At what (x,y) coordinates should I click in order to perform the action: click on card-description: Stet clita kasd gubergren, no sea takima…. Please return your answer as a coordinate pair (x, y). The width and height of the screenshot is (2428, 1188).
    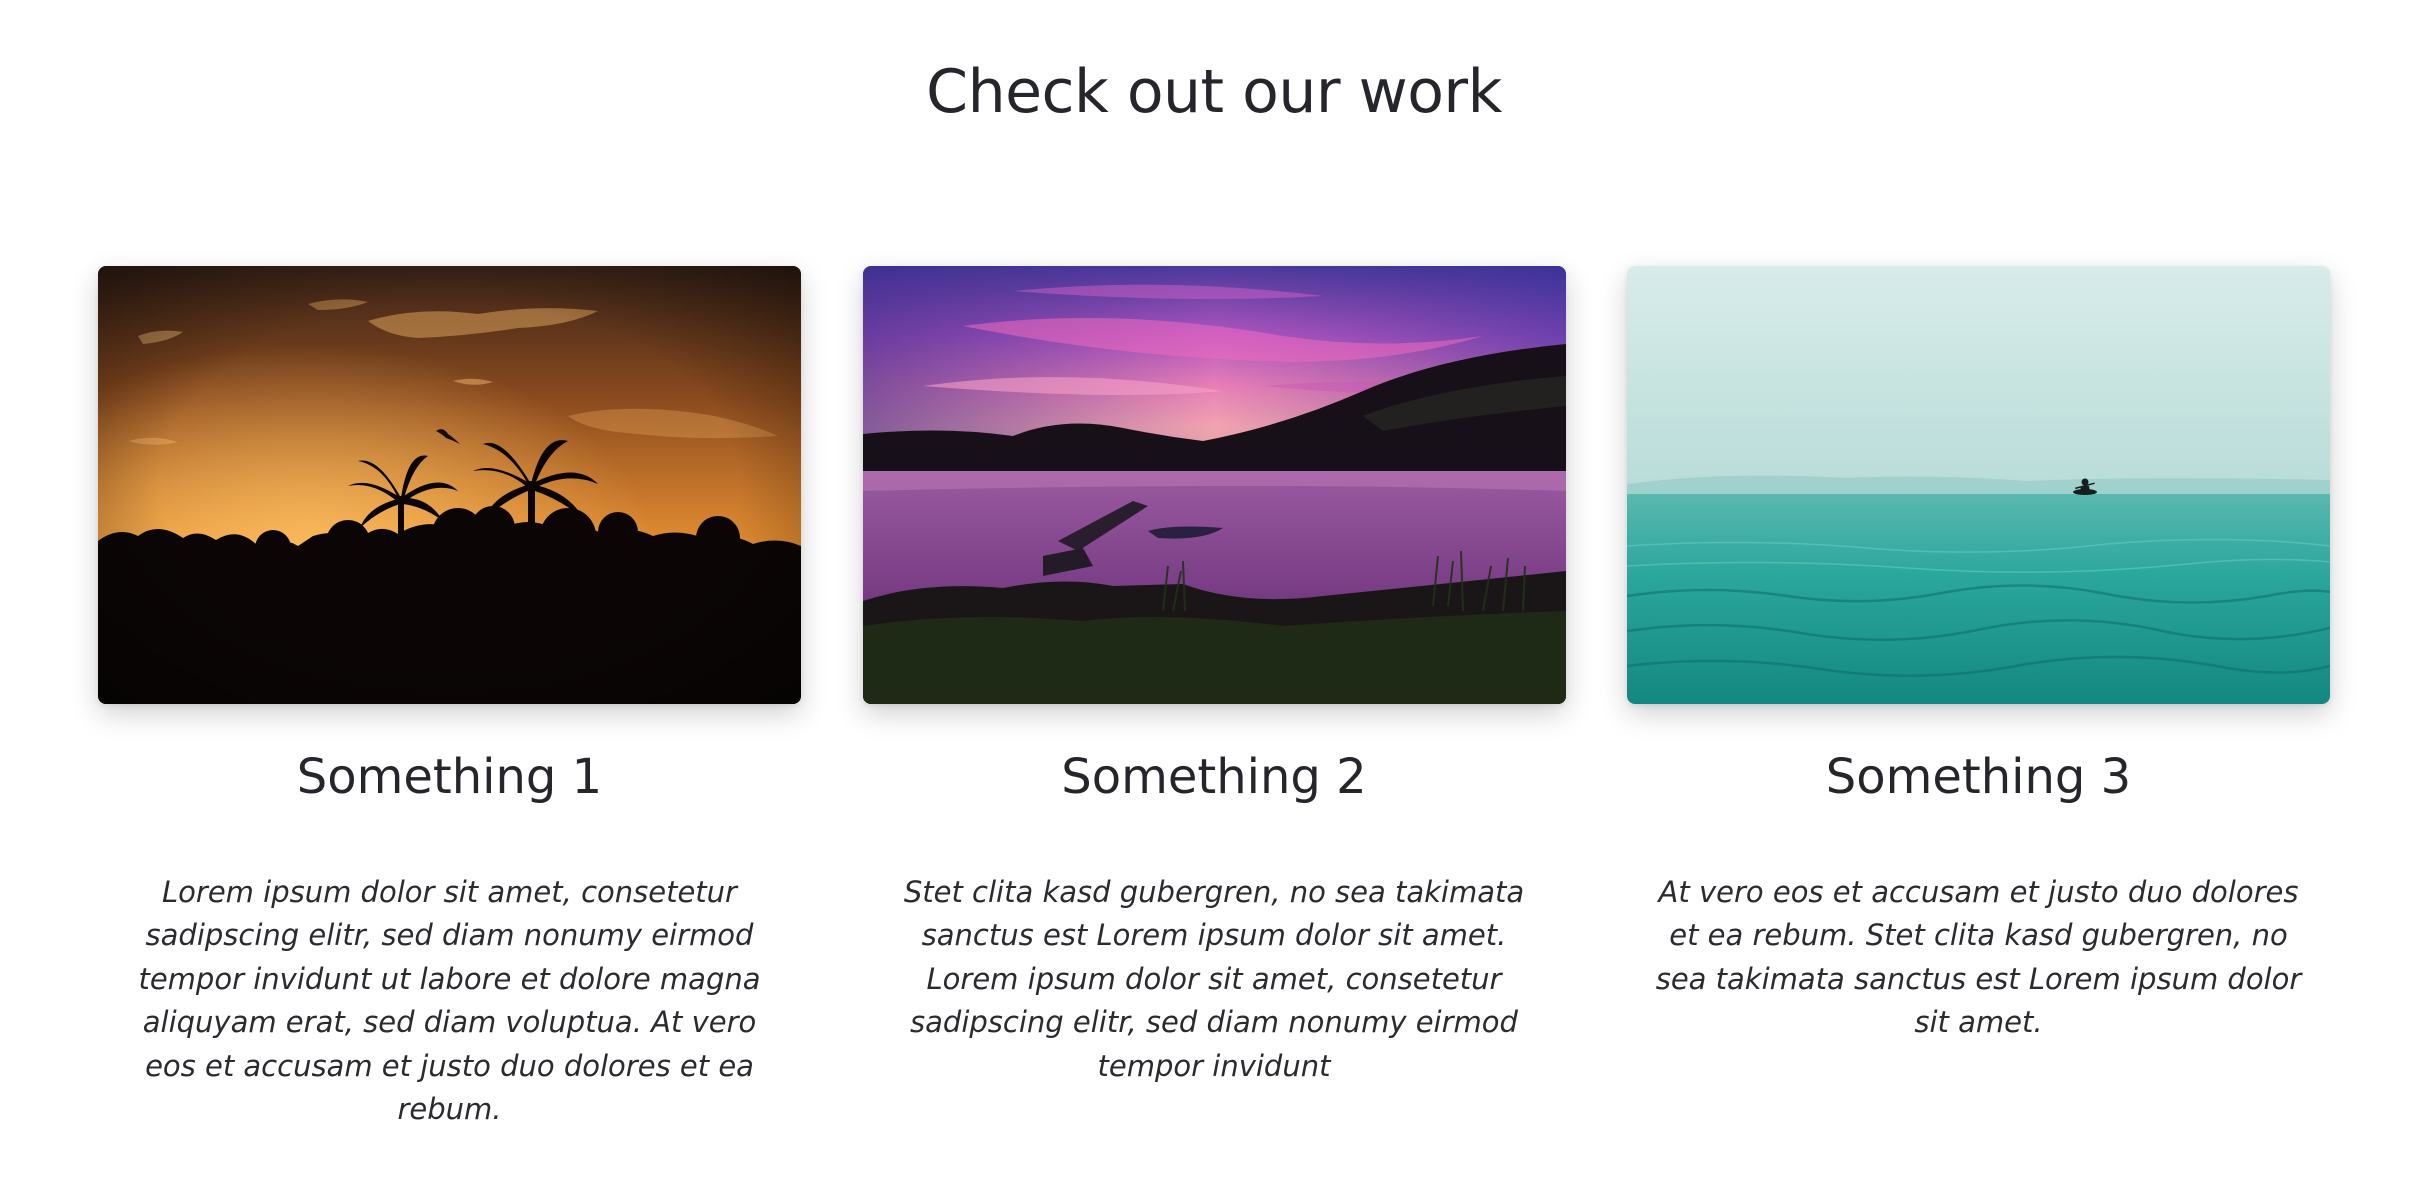
    Looking at the image, I should click on (1214, 978).